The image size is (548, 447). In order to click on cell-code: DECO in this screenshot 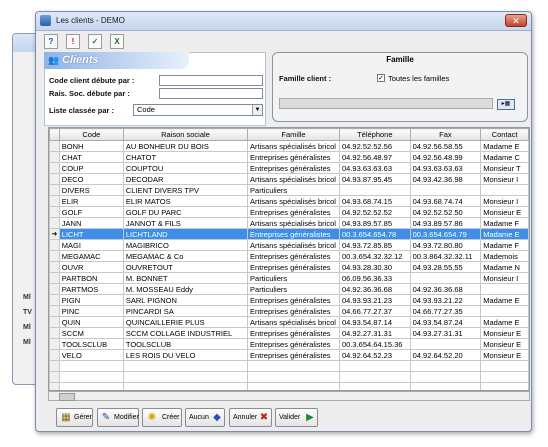, I will do `click(91, 179)`.